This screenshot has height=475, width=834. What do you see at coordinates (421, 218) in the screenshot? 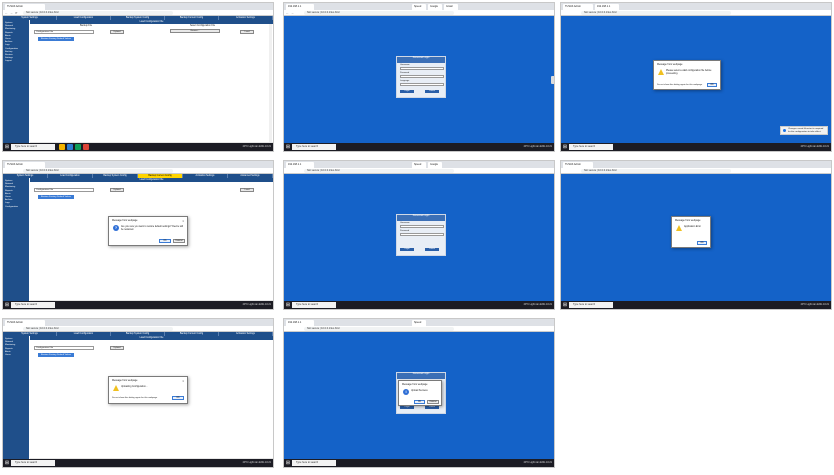
I see `login-title: Personnel Login` at bounding box center [421, 218].